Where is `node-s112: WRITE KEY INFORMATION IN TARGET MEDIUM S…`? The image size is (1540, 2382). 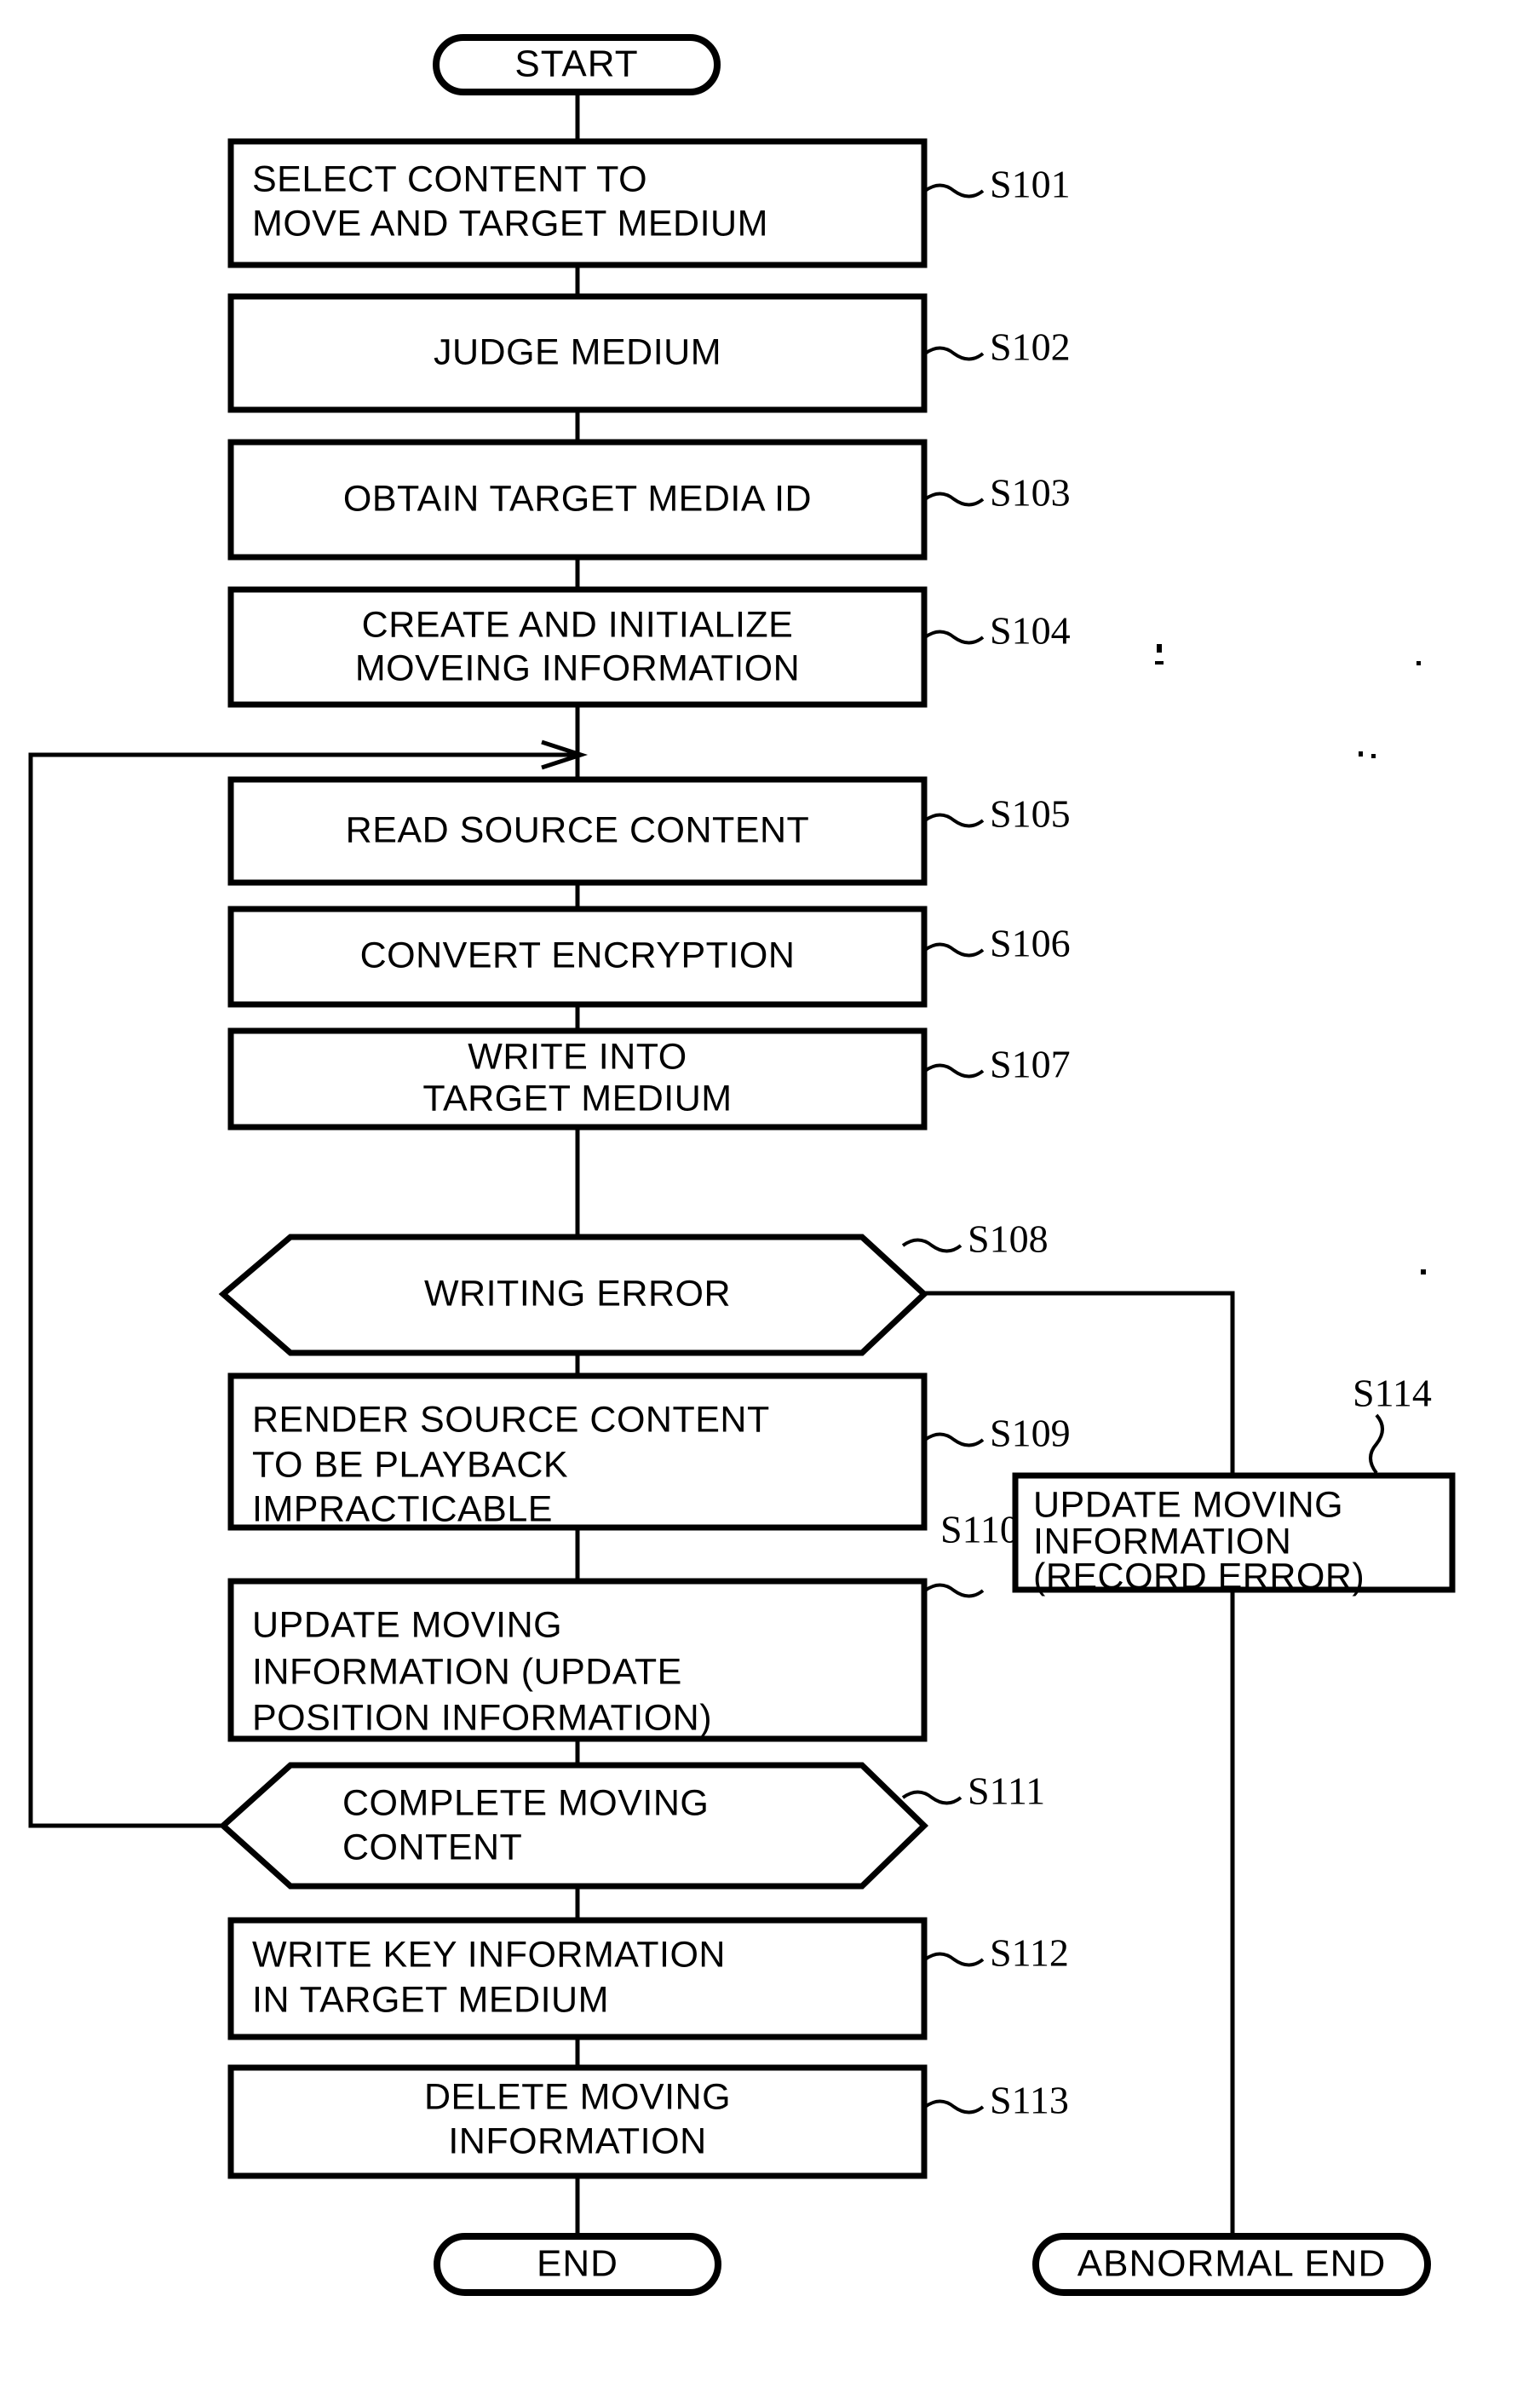 node-s112: WRITE KEY INFORMATION IN TARGET MEDIUM S… is located at coordinates (648, 1978).